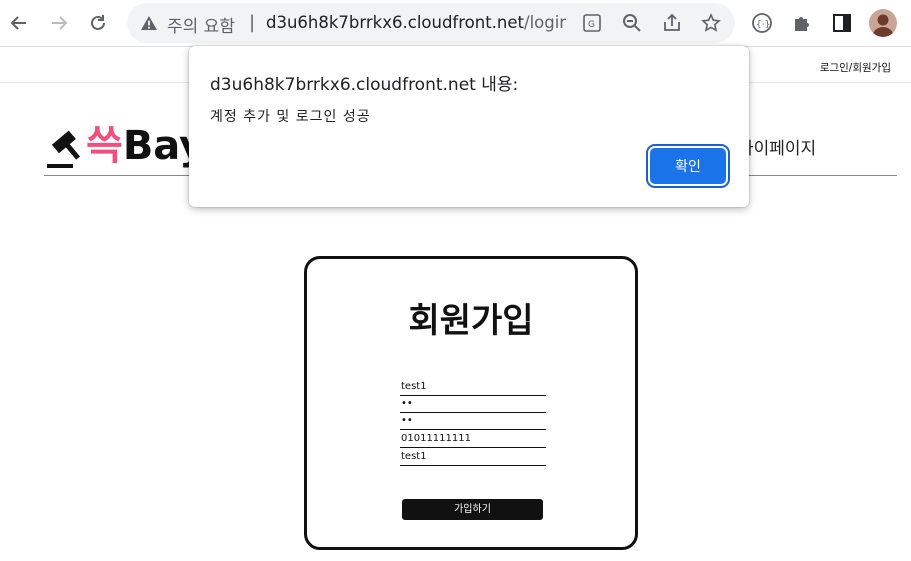 Image resolution: width=911 pixels, height=561 pixels. What do you see at coordinates (842, 23) in the screenshot?
I see `sidepanel-icon` at bounding box center [842, 23].